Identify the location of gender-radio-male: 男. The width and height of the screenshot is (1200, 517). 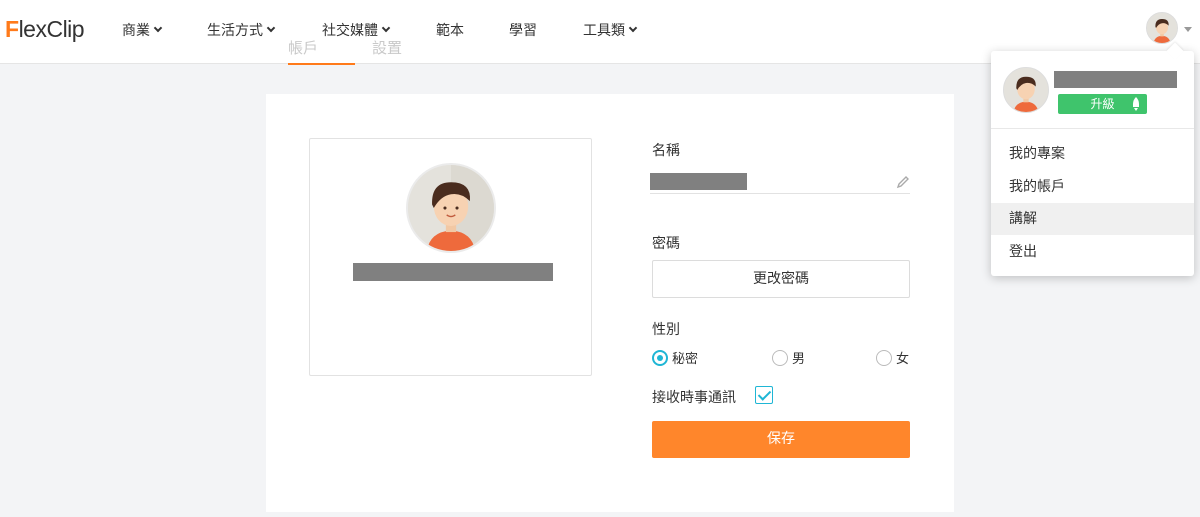
(788, 357).